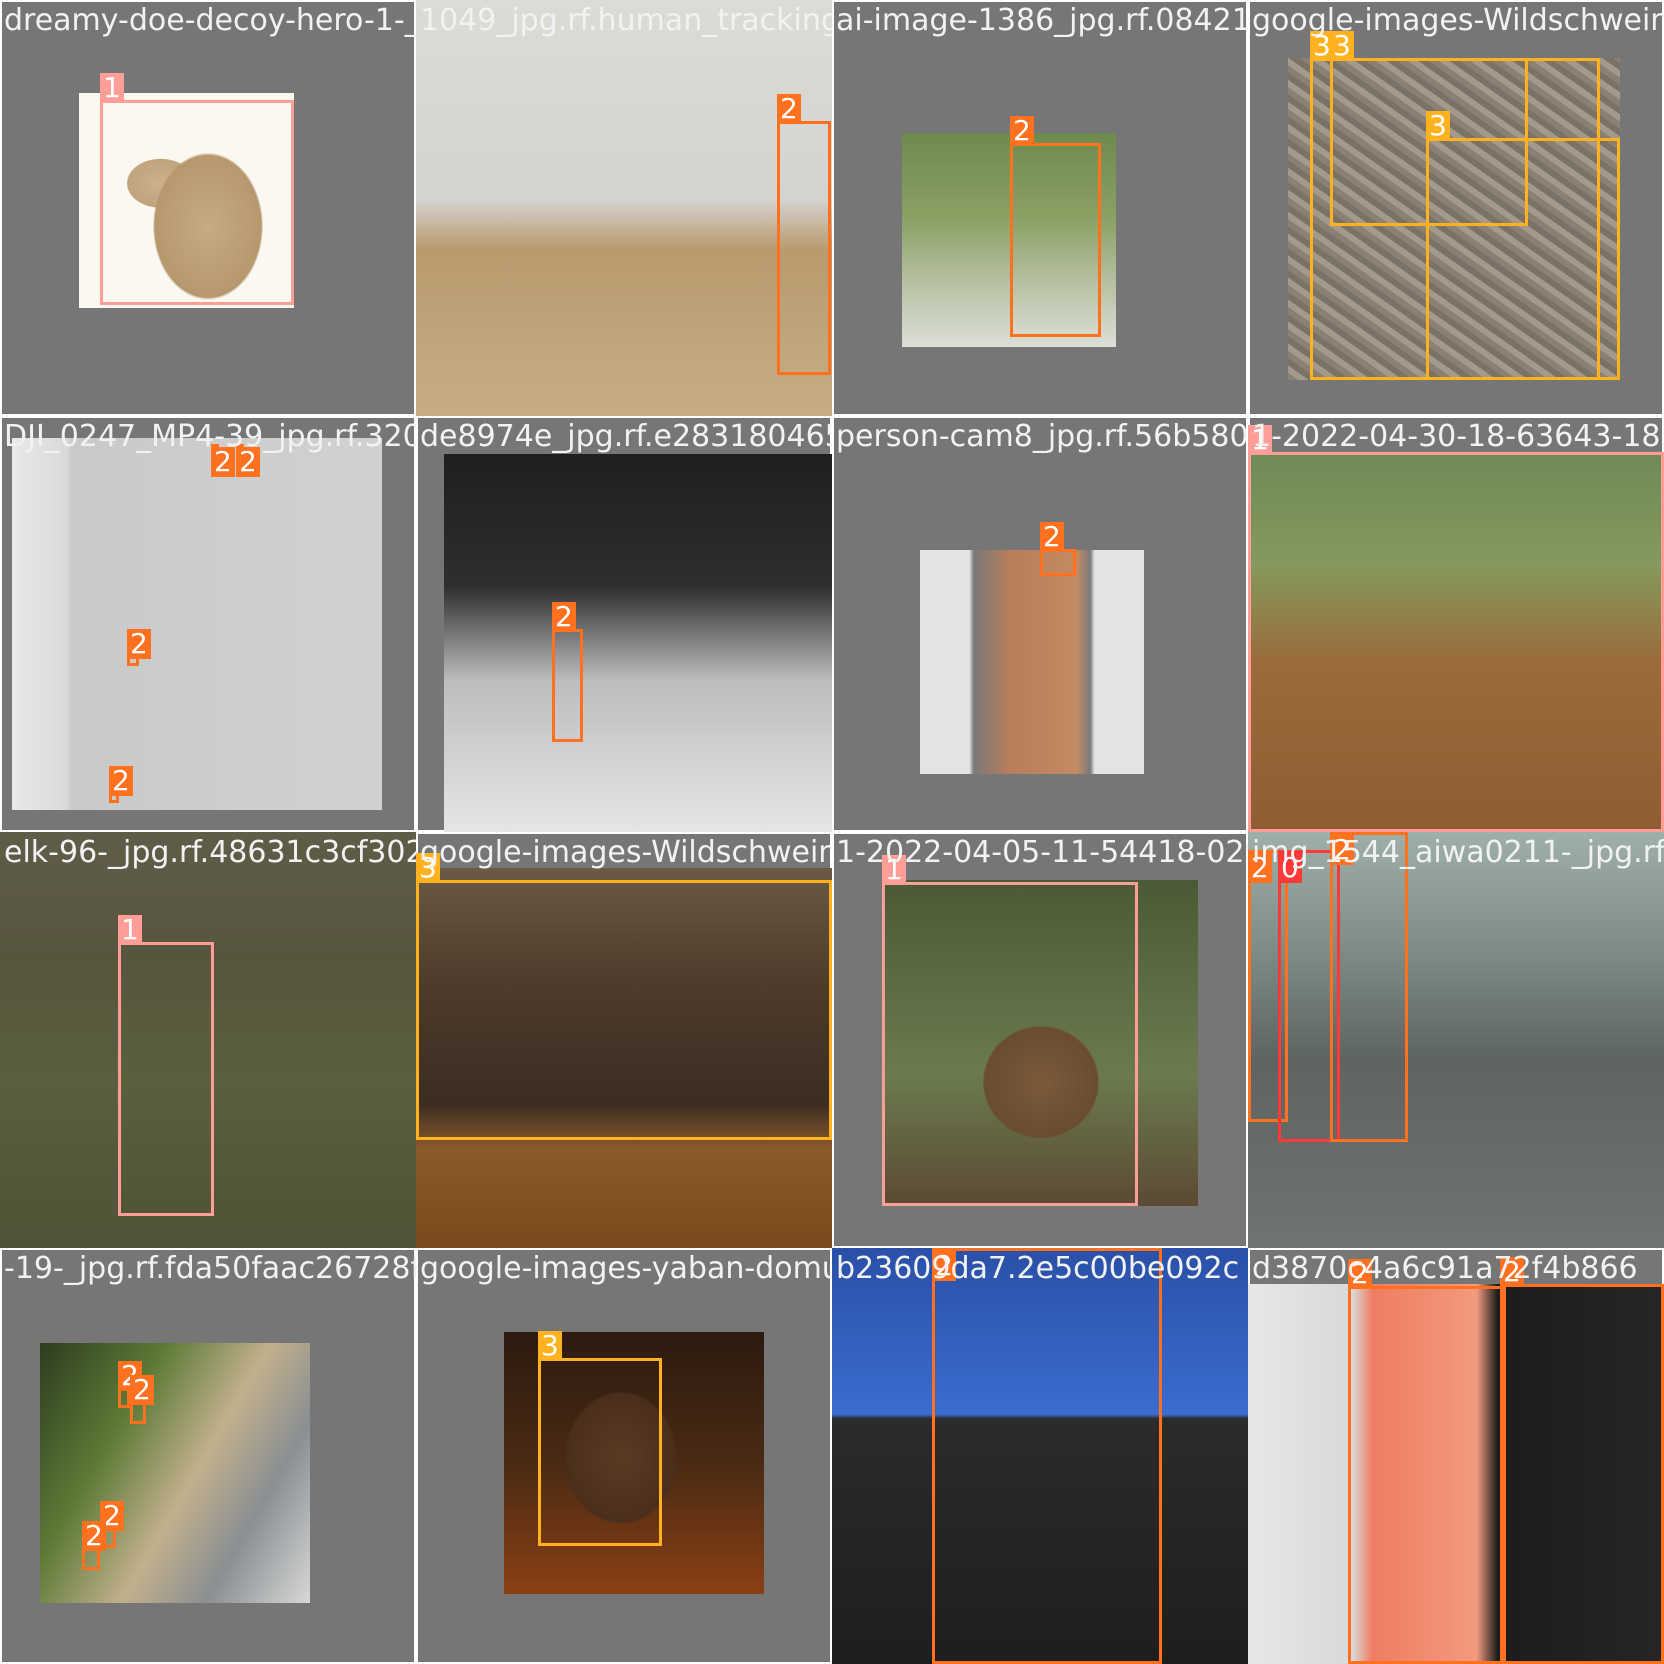 Image resolution: width=1664 pixels, height=1664 pixels. I want to click on mosaic-tile: 2 2 2 2 DJI_0247_MP4-39_jpg.rf.320, so click(208, 624).